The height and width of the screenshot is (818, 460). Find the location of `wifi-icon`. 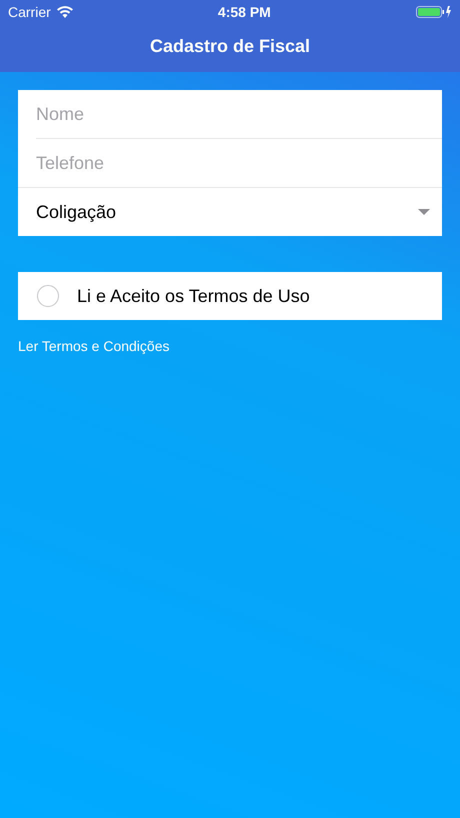

wifi-icon is located at coordinates (64, 12).